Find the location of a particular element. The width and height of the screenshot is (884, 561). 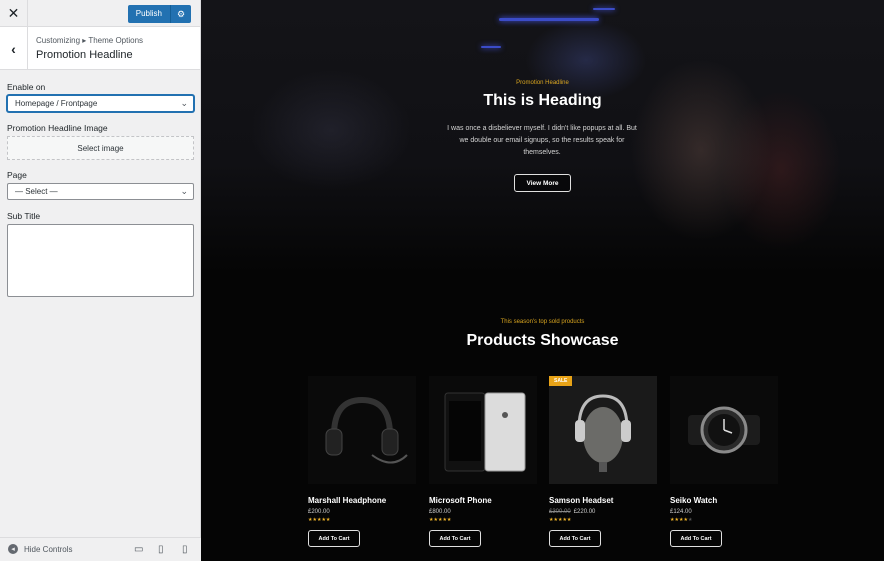

subtitle-label: Sub Title is located at coordinates (24, 216).